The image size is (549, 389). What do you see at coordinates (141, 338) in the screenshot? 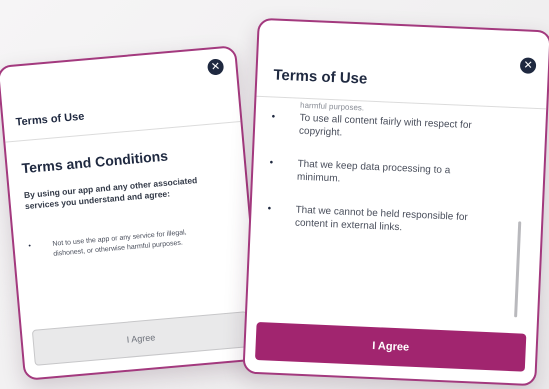
I see `agree-button-disabled: I Agree` at bounding box center [141, 338].